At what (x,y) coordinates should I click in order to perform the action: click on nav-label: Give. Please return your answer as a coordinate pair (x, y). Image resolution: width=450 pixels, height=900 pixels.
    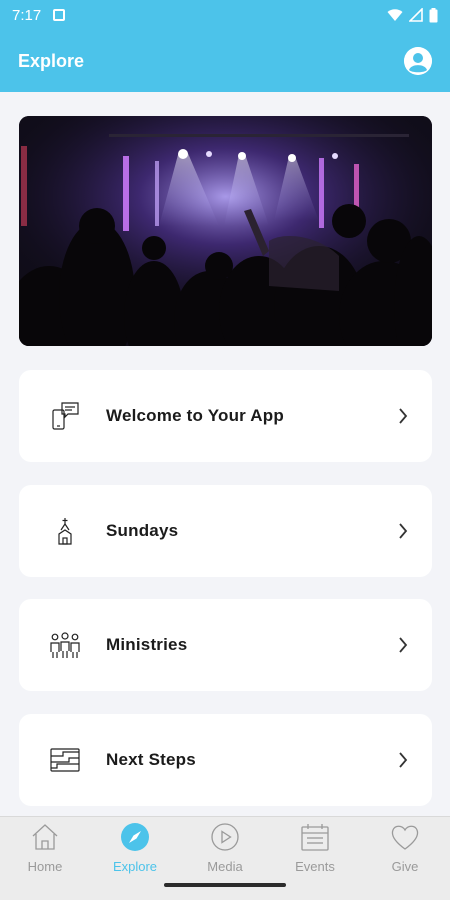
    Looking at the image, I should click on (405, 866).